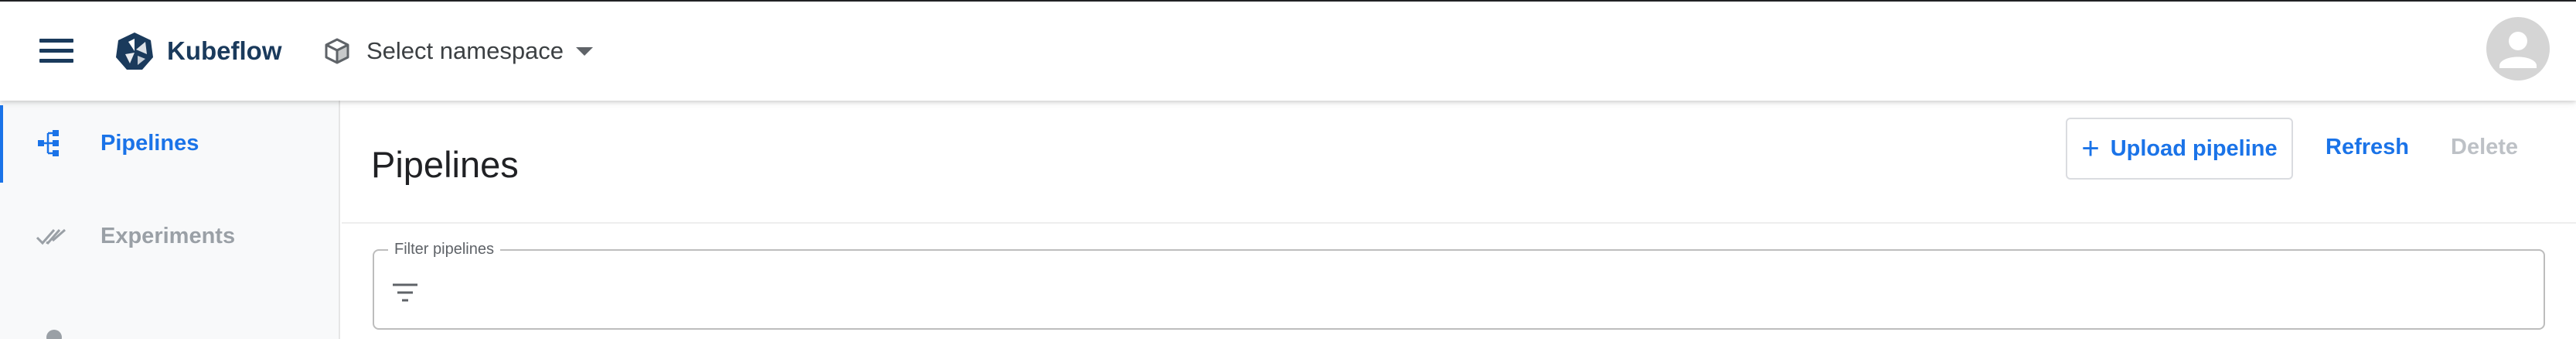 The width and height of the screenshot is (2576, 339). Describe the element at coordinates (51, 236) in the screenshot. I see `double-check-icon` at that location.